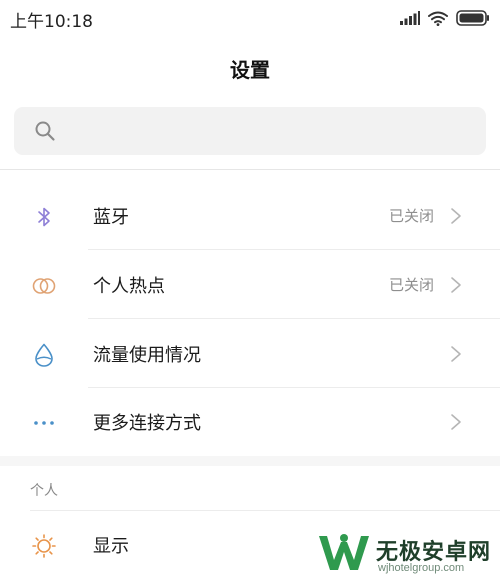  I want to click on settings-item-more-connections: 更多连接方式, so click(250, 422).